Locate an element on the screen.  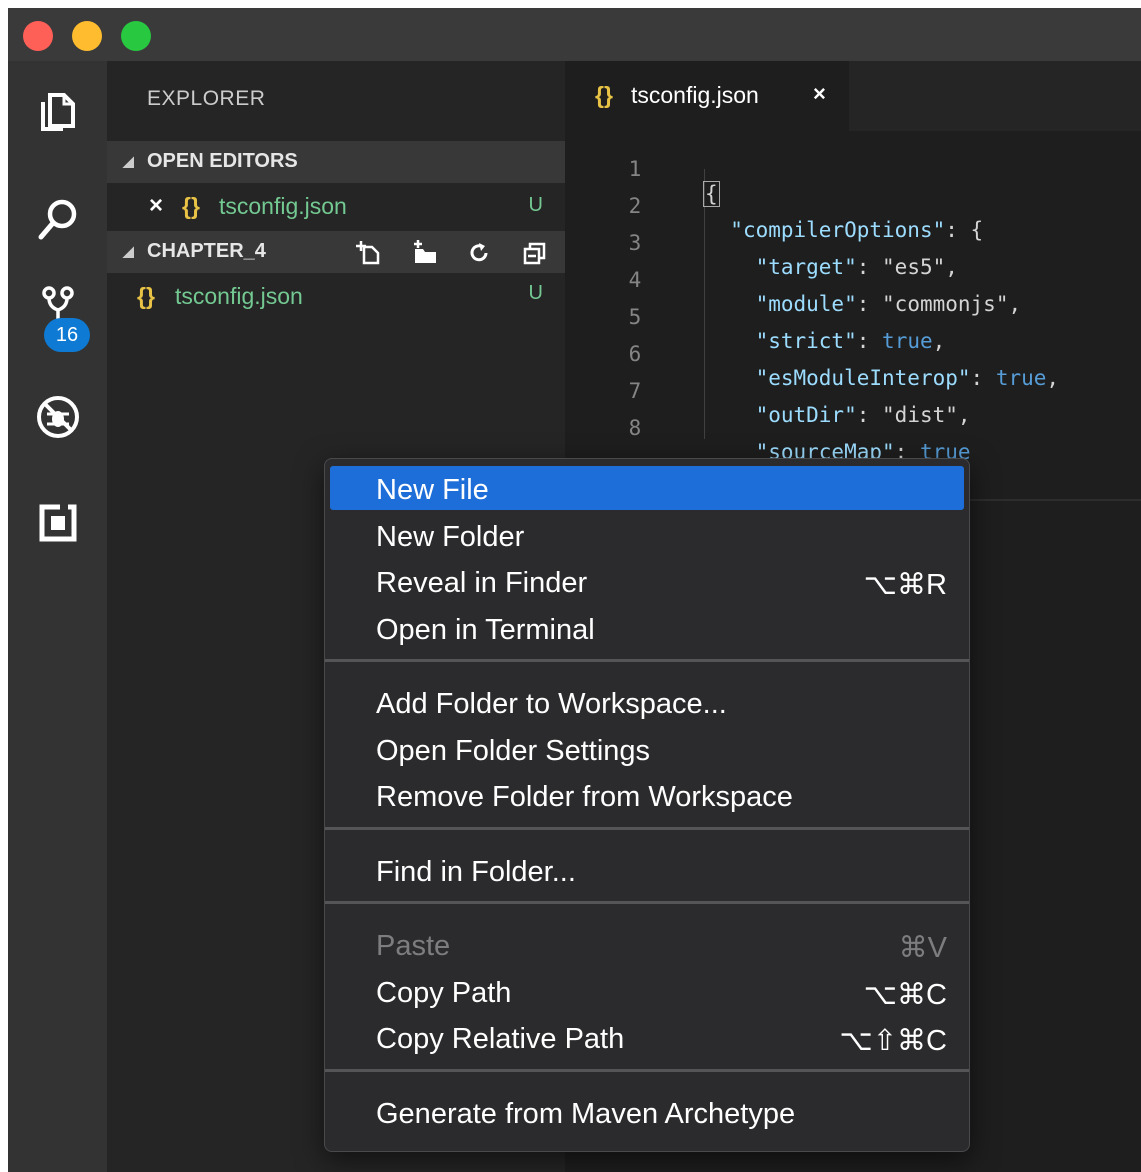
title-bar is located at coordinates (574, 34).